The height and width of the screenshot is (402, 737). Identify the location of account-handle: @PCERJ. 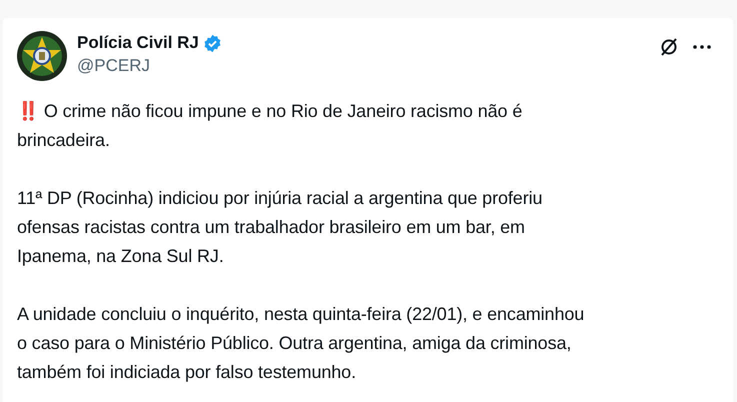
(114, 66).